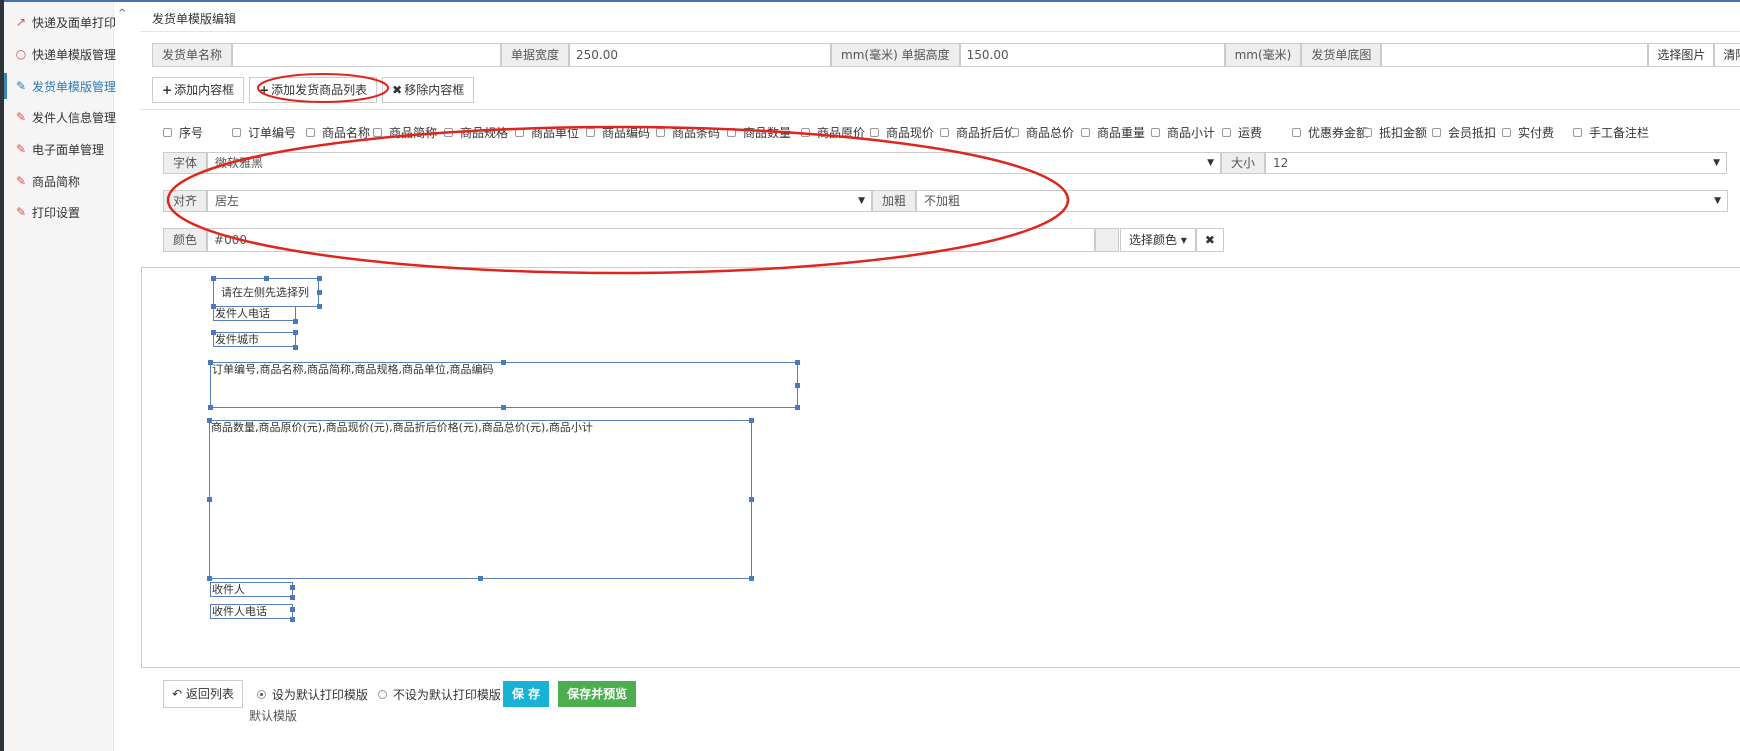  What do you see at coordinates (1464, 132) in the screenshot?
I see `column-checkbox: 会员抵扣` at bounding box center [1464, 132].